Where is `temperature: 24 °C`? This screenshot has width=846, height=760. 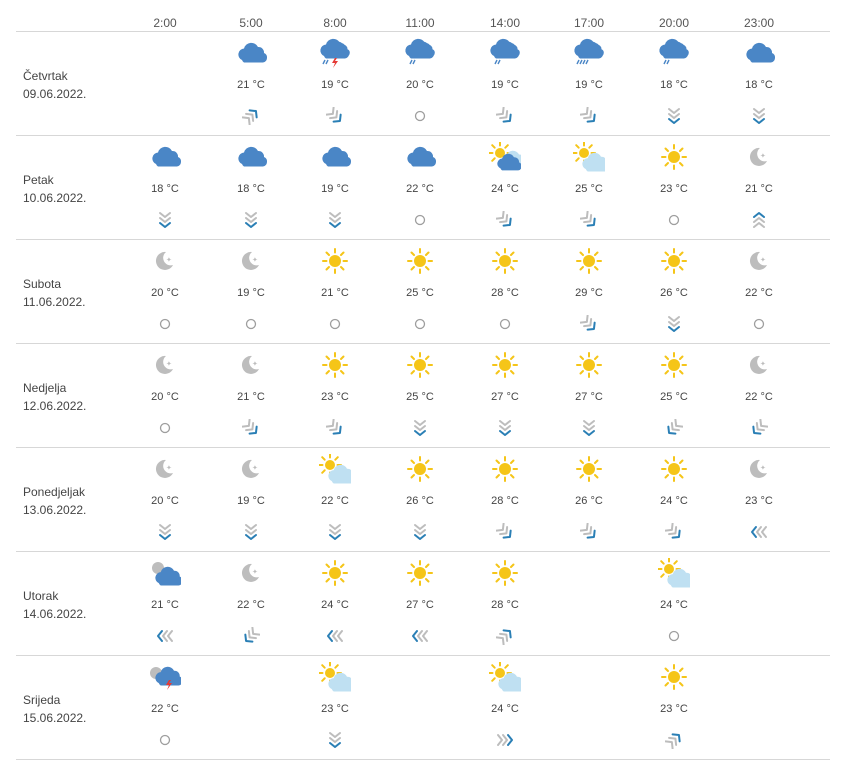
temperature: 24 °C is located at coordinates (335, 605).